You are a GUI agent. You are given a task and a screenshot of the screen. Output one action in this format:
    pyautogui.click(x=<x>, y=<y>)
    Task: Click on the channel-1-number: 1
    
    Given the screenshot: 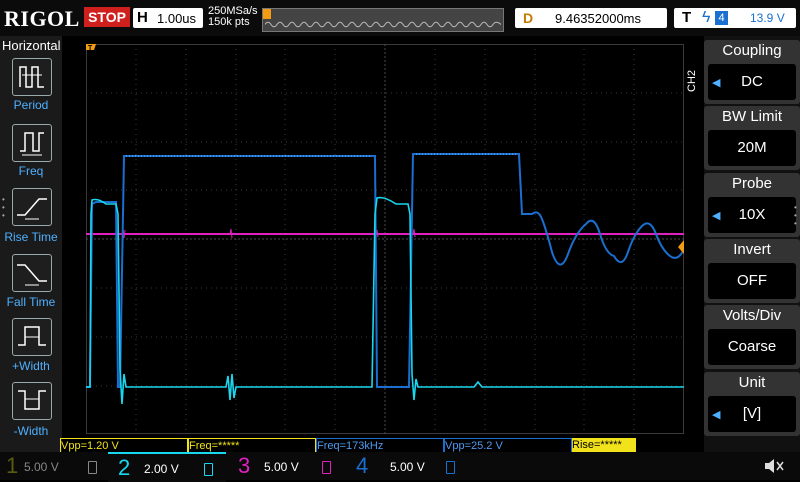 What is the action you would take?
    pyautogui.click(x=12, y=465)
    